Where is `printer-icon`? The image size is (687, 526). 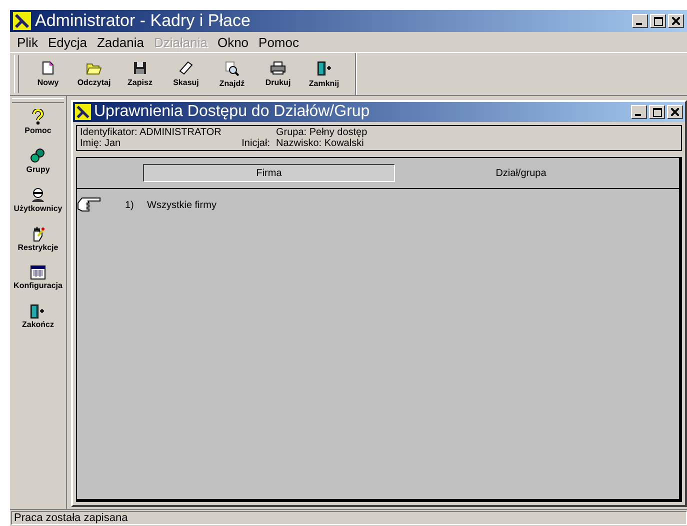
printer-icon is located at coordinates (278, 68).